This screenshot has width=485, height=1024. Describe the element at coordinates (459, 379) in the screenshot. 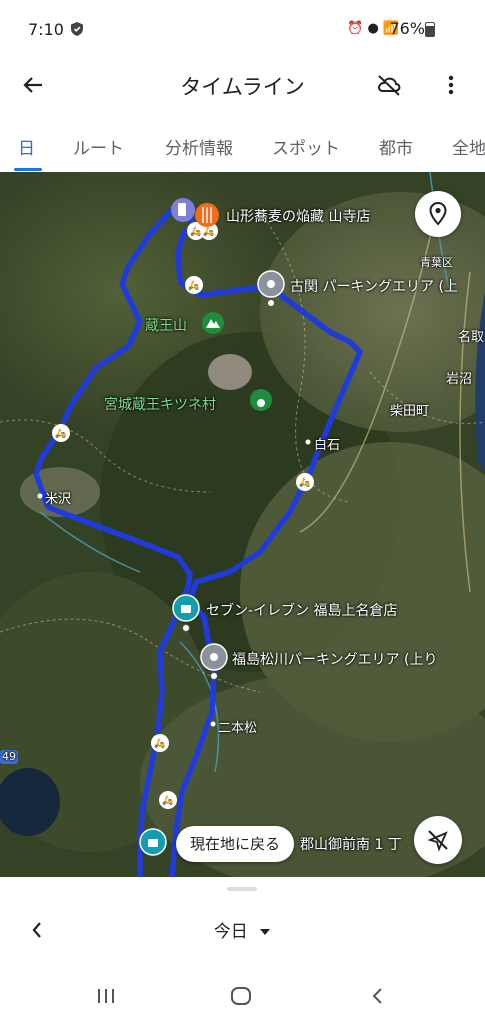

I see `town-label-iwanuma: 岩沼` at that location.